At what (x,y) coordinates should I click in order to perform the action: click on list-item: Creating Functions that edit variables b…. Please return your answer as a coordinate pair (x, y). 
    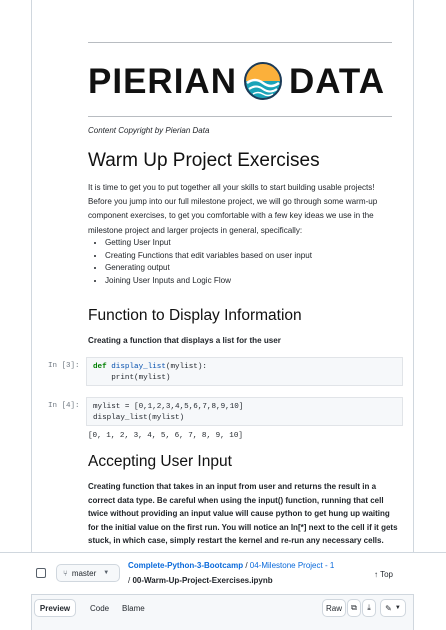
    Looking at the image, I should click on (255, 256).